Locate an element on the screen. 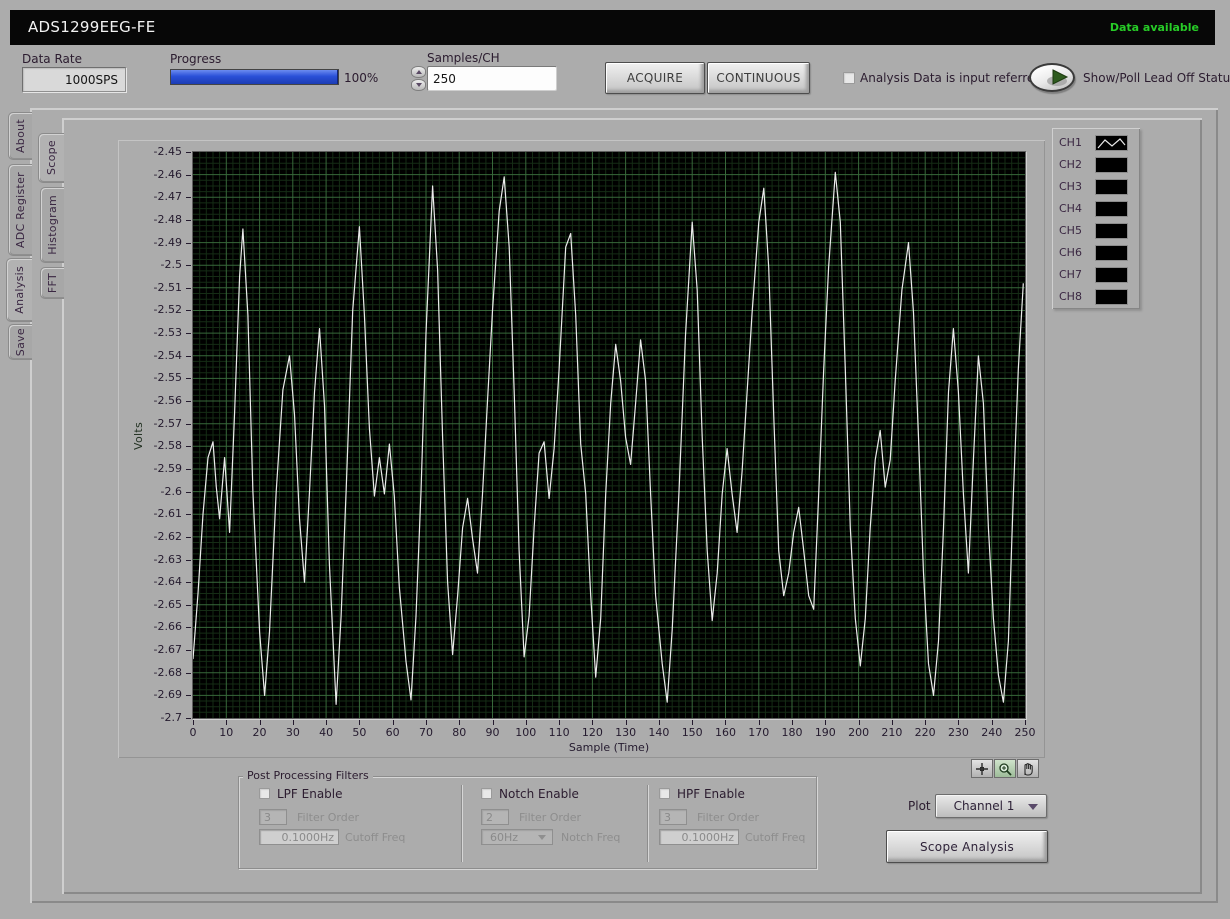 This screenshot has width=1230, height=919. x-tick-label: 200 is located at coordinates (859, 732).